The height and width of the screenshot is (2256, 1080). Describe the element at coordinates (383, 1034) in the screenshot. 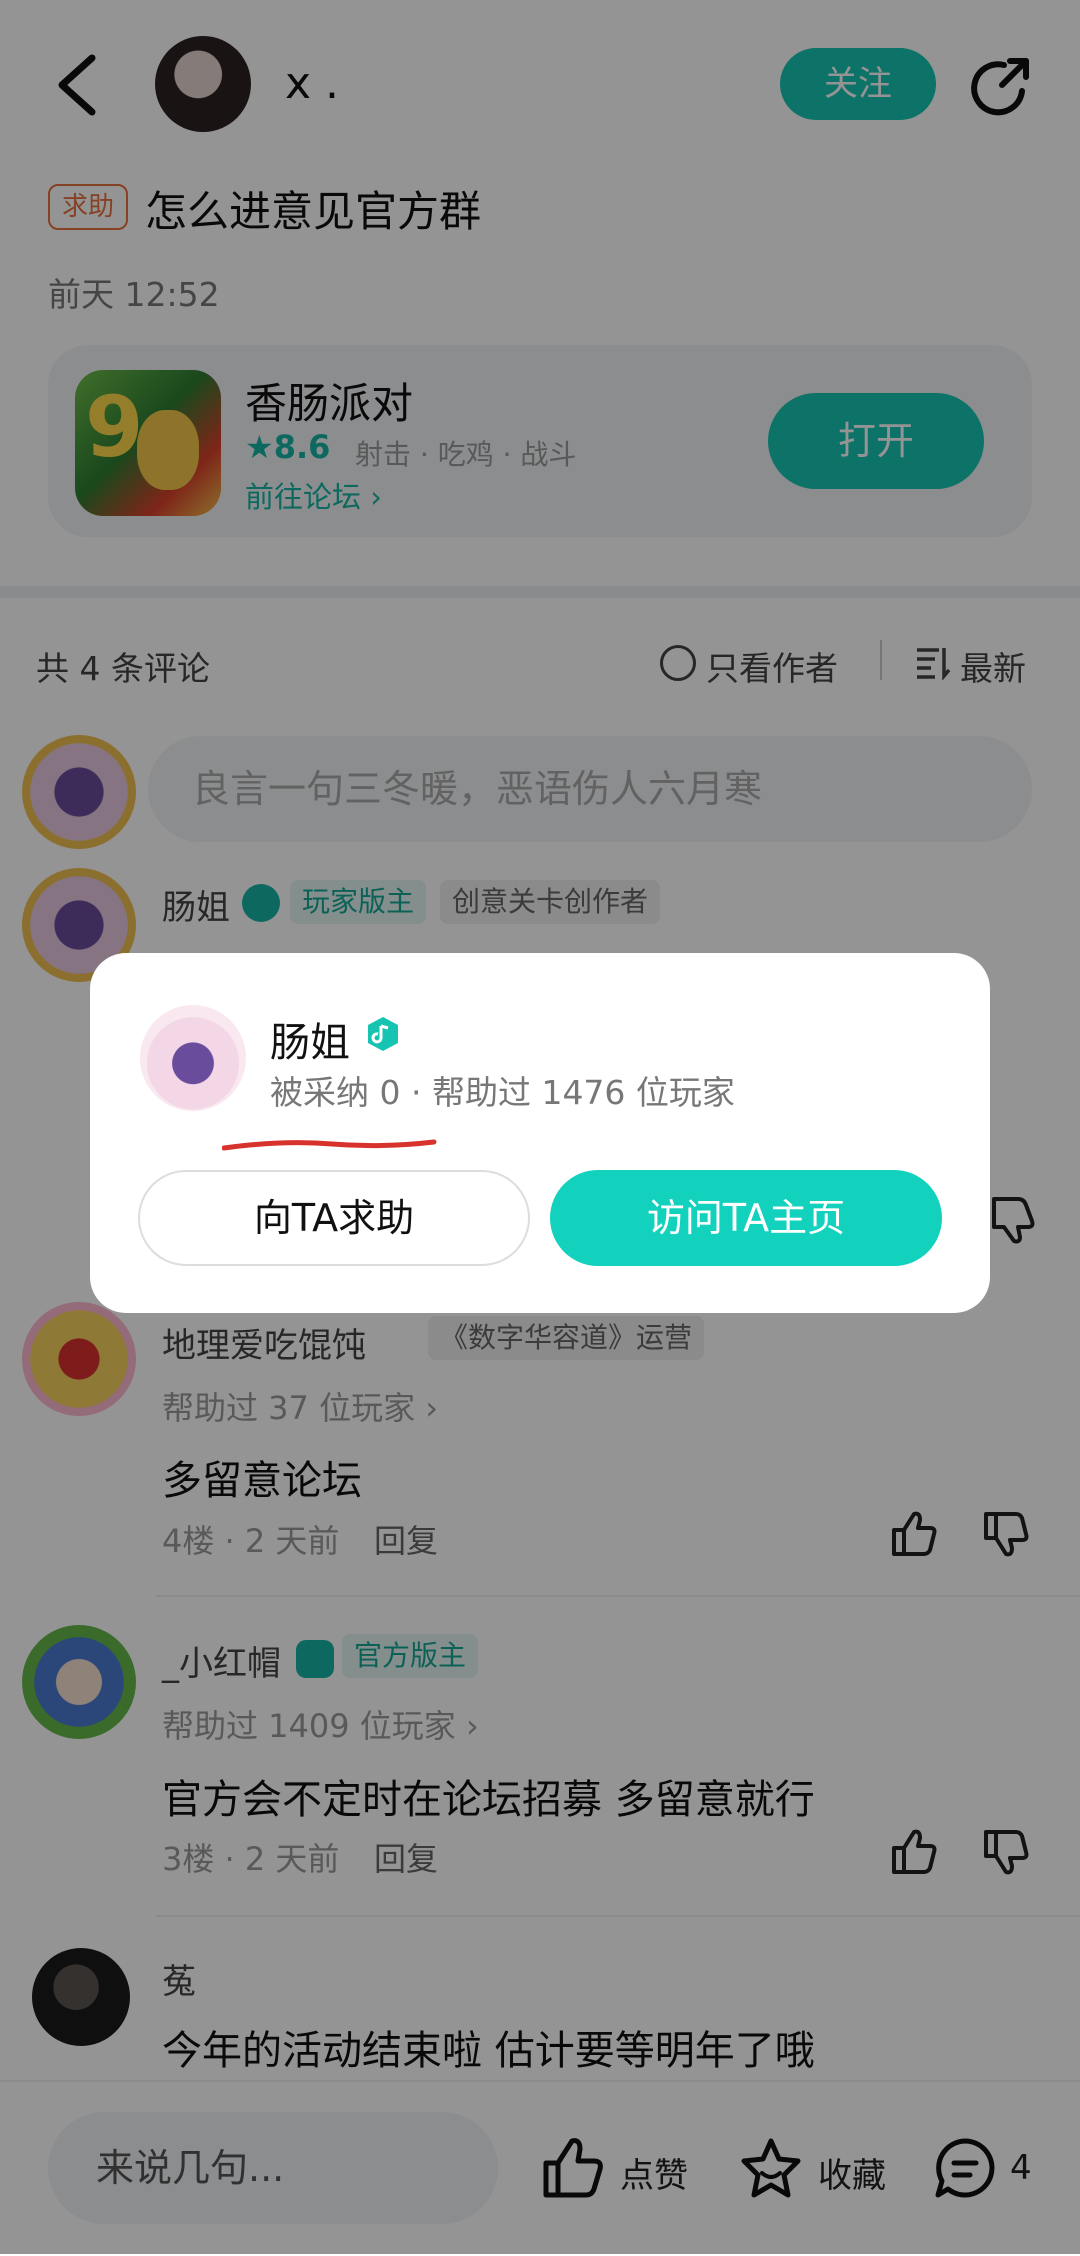

I see `verified-note-icon` at that location.